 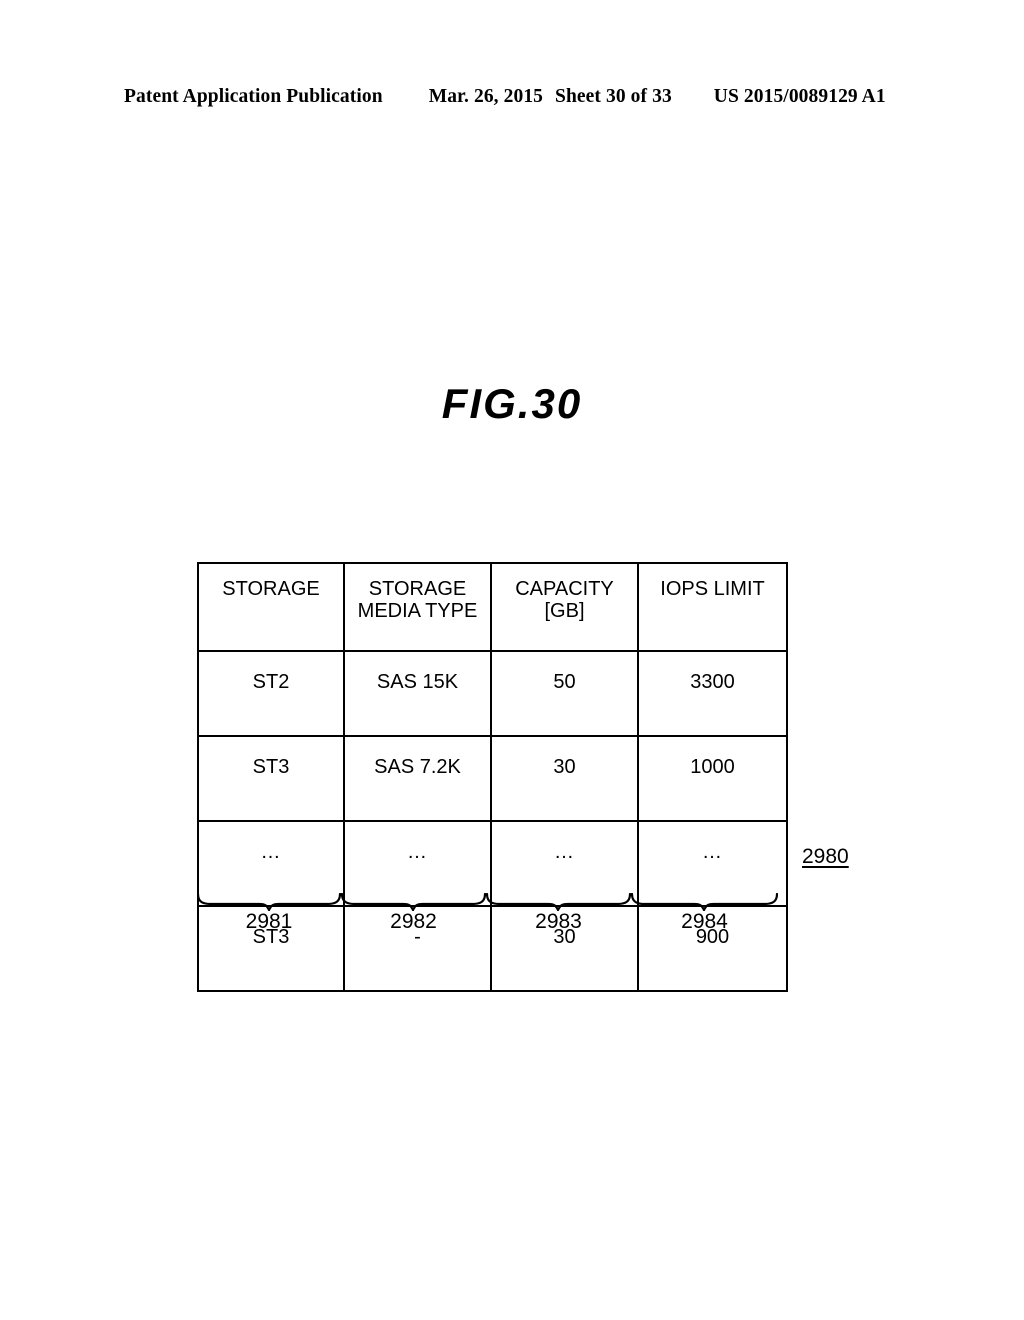 I want to click on cell-storage: ST2, so click(x=271, y=693).